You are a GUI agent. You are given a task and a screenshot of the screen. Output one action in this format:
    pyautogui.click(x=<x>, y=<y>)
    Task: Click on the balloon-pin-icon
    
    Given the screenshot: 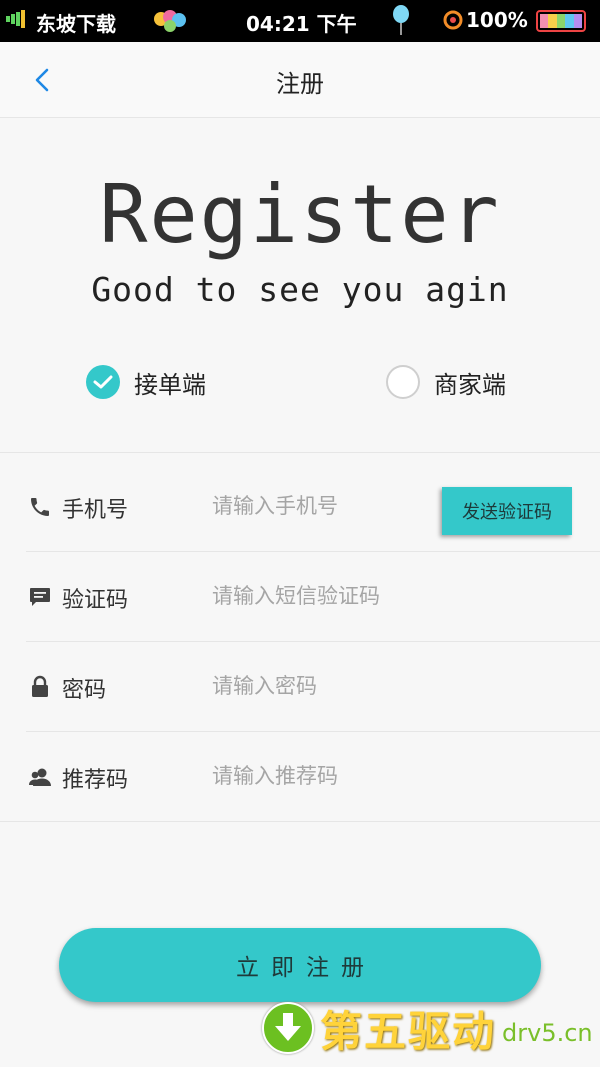 What is the action you would take?
    pyautogui.click(x=401, y=20)
    